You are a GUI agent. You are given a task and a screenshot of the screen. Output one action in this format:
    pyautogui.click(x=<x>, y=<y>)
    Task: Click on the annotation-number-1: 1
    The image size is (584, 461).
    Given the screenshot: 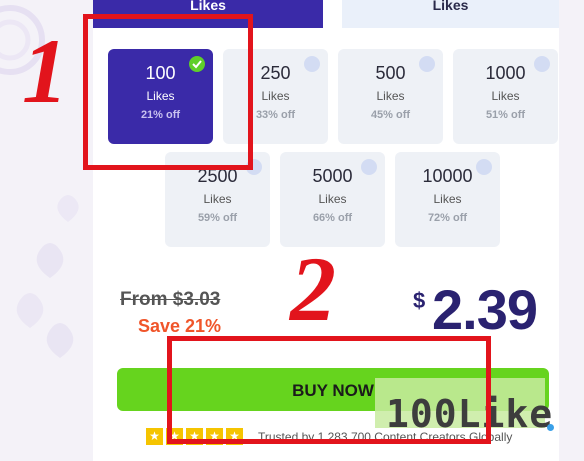 What is the action you would take?
    pyautogui.click(x=45, y=71)
    